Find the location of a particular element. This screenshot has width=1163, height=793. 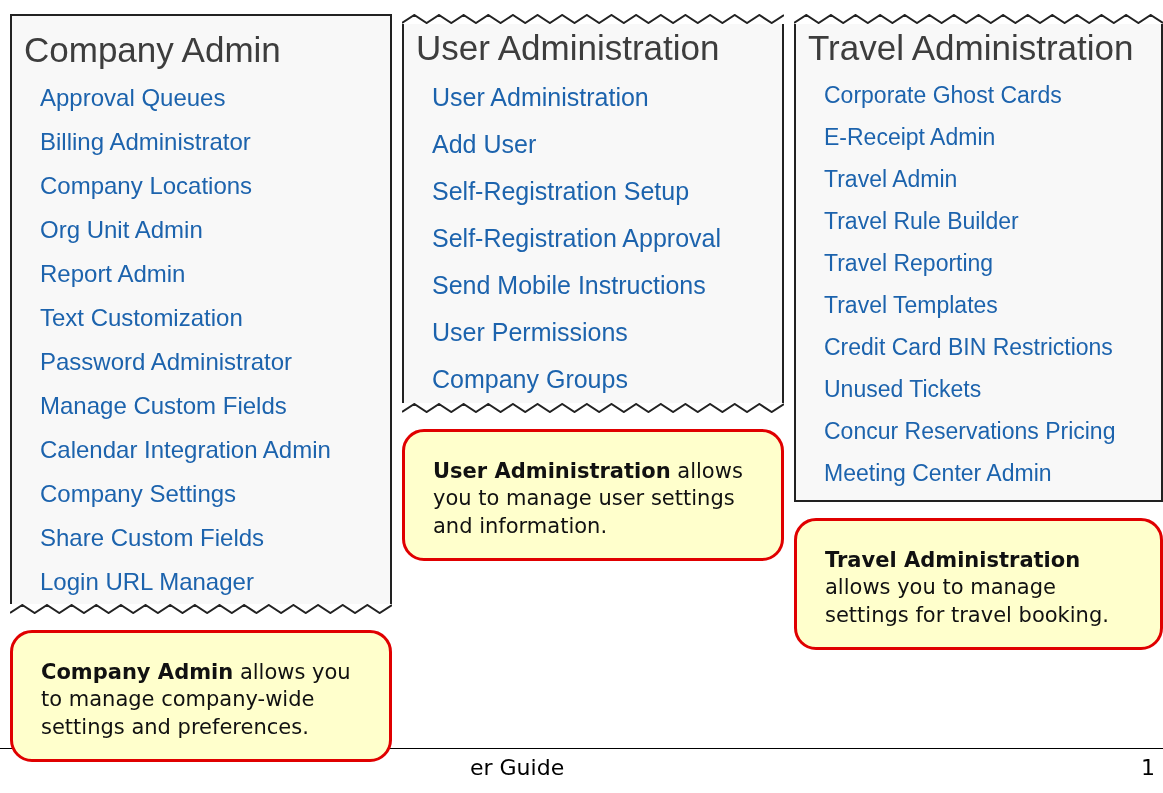

menu-link: Travel Admin is located at coordinates (981, 179).